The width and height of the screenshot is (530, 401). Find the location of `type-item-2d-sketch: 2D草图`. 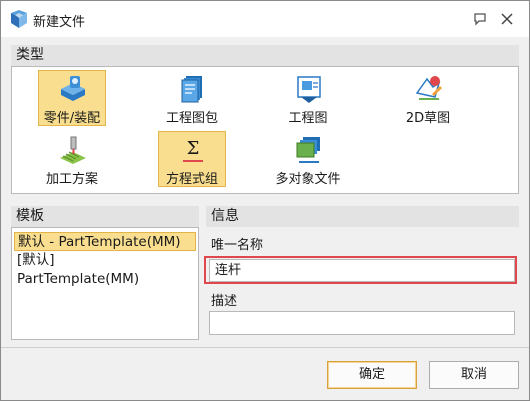

type-item-2d-sketch: 2D草图 is located at coordinates (428, 98).